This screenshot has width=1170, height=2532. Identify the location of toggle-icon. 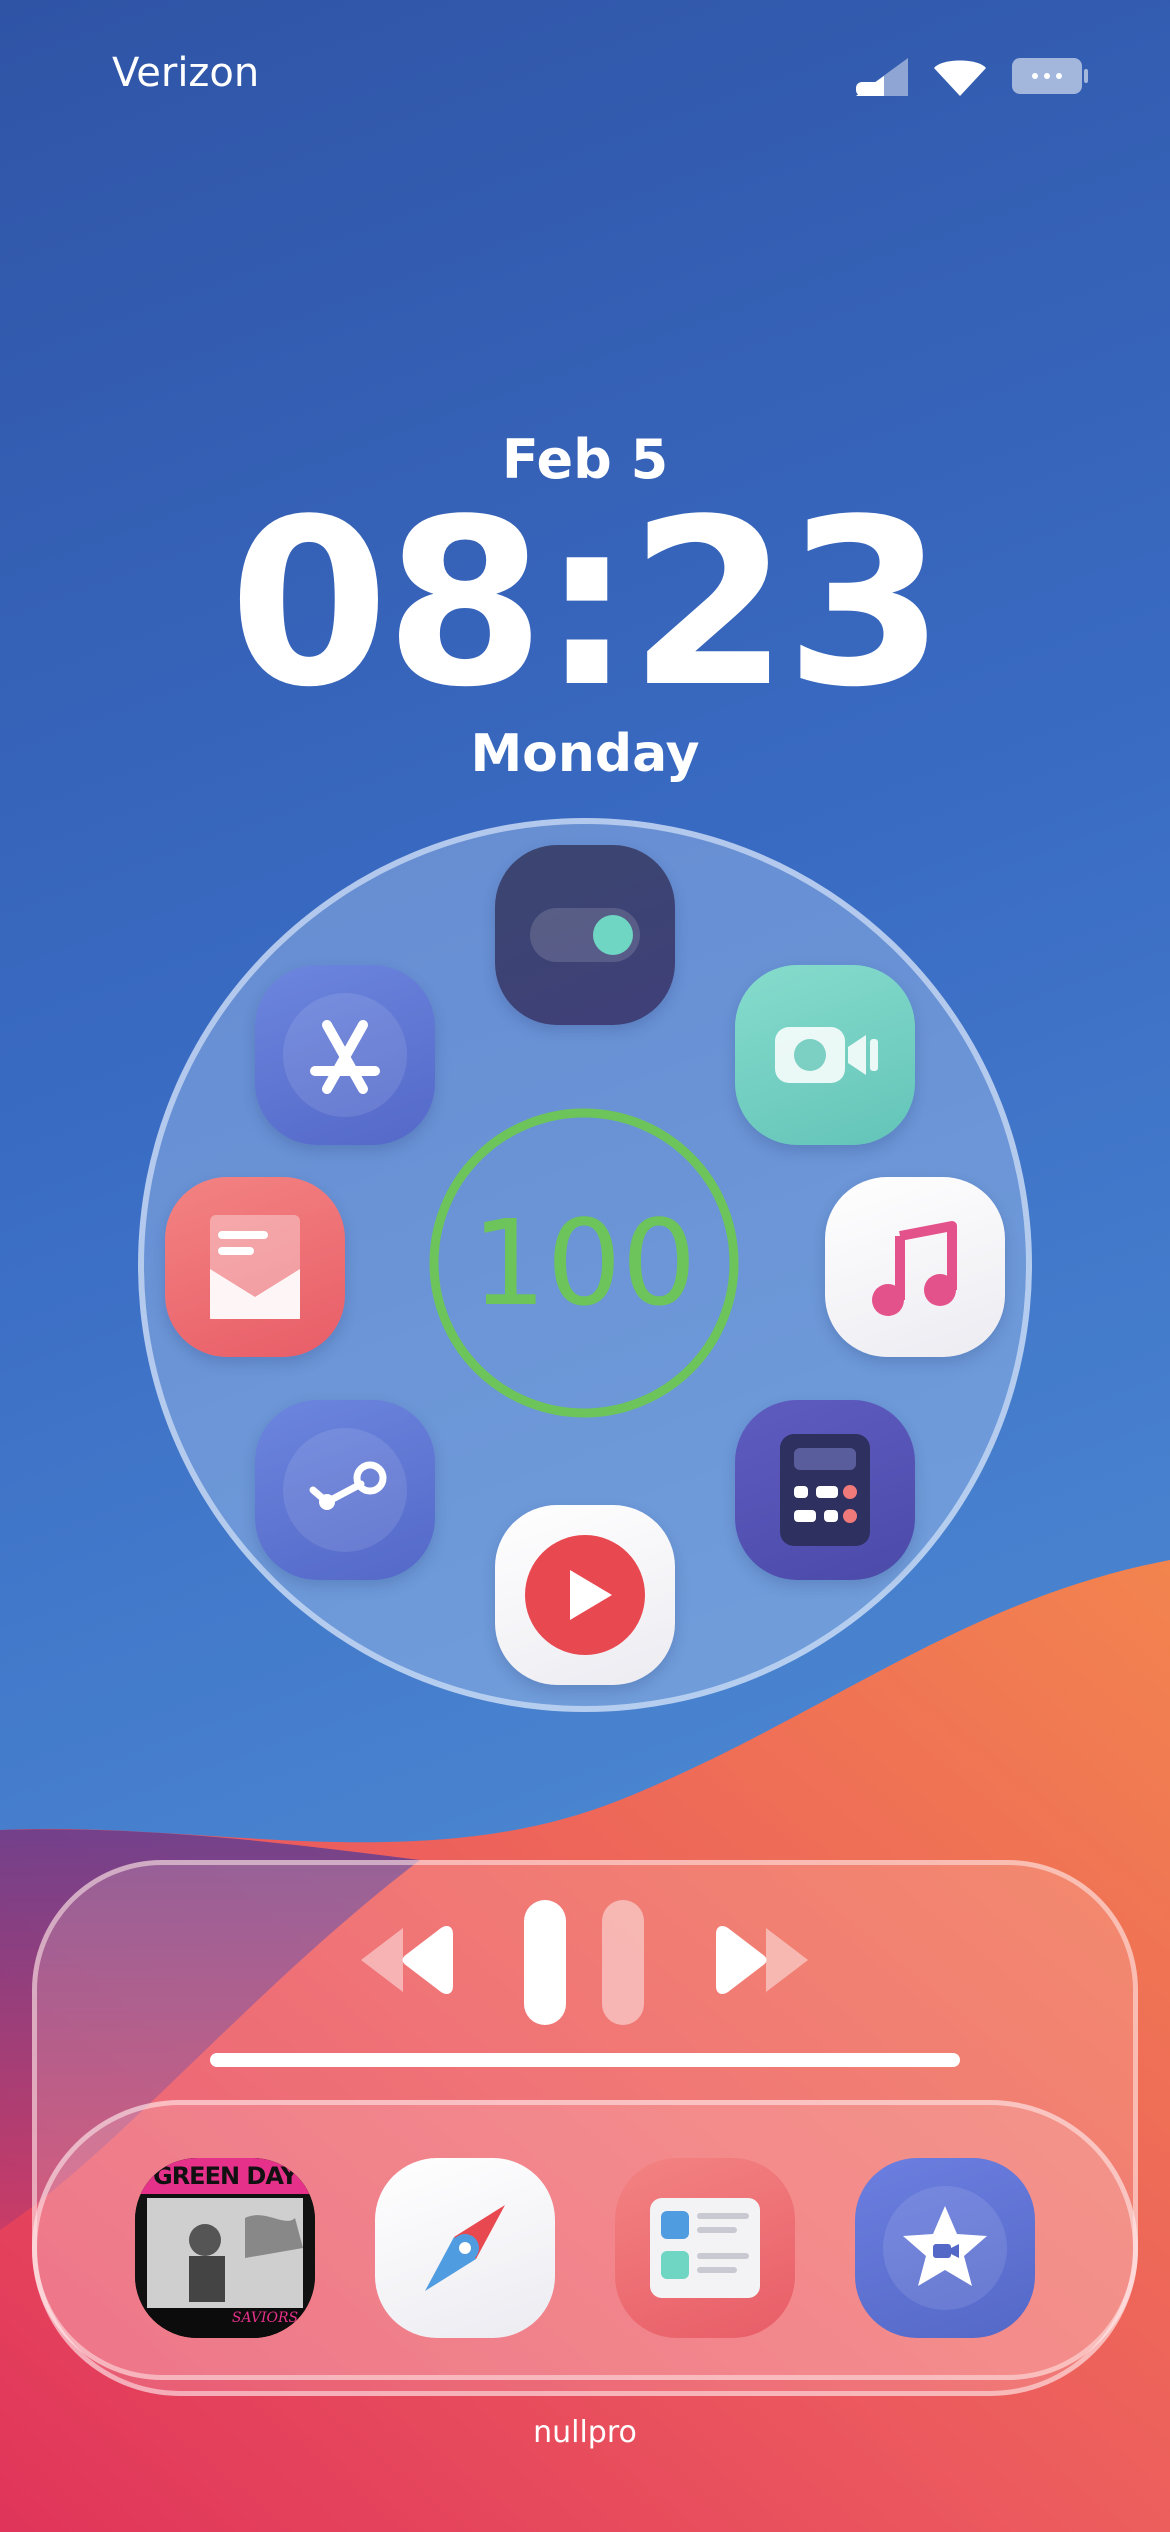
(585, 935).